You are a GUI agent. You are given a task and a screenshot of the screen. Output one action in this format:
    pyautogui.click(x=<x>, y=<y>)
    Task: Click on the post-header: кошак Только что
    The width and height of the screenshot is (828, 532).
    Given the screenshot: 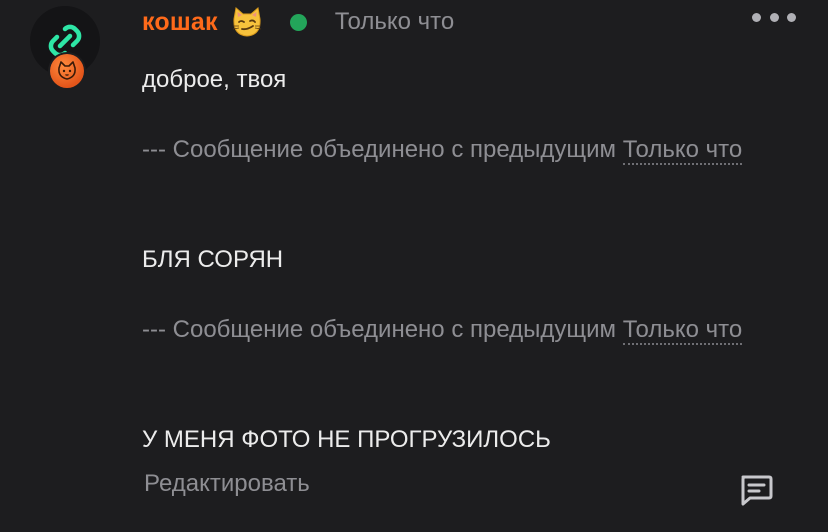 What is the action you would take?
    pyautogui.click(x=298, y=22)
    